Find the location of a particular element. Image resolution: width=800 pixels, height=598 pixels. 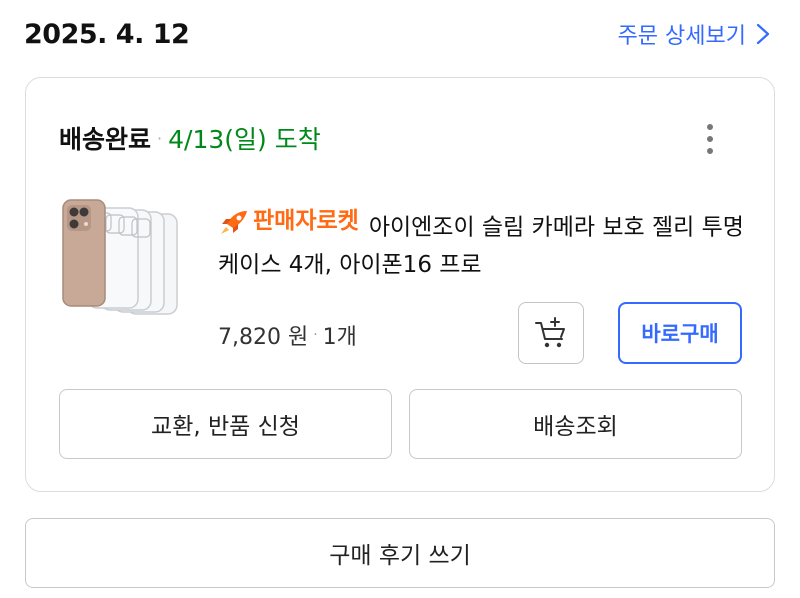

delivery-tracking-button: 배송조회 is located at coordinates (575, 424).